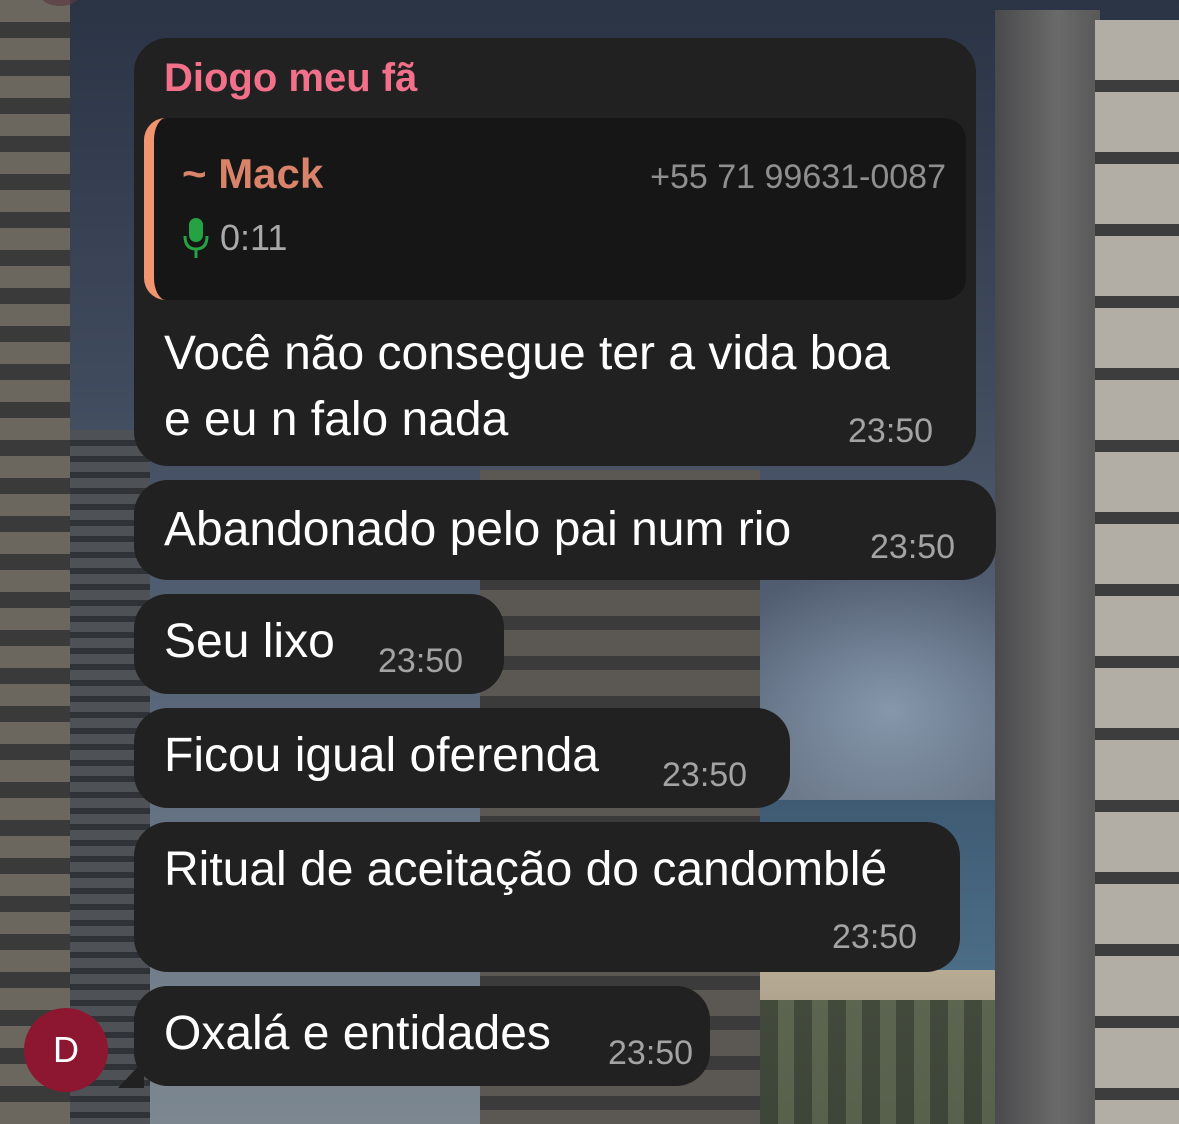 The width and height of the screenshot is (1179, 1124). I want to click on message-text-line: Você não consegue ter a vida boa, so click(527, 353).